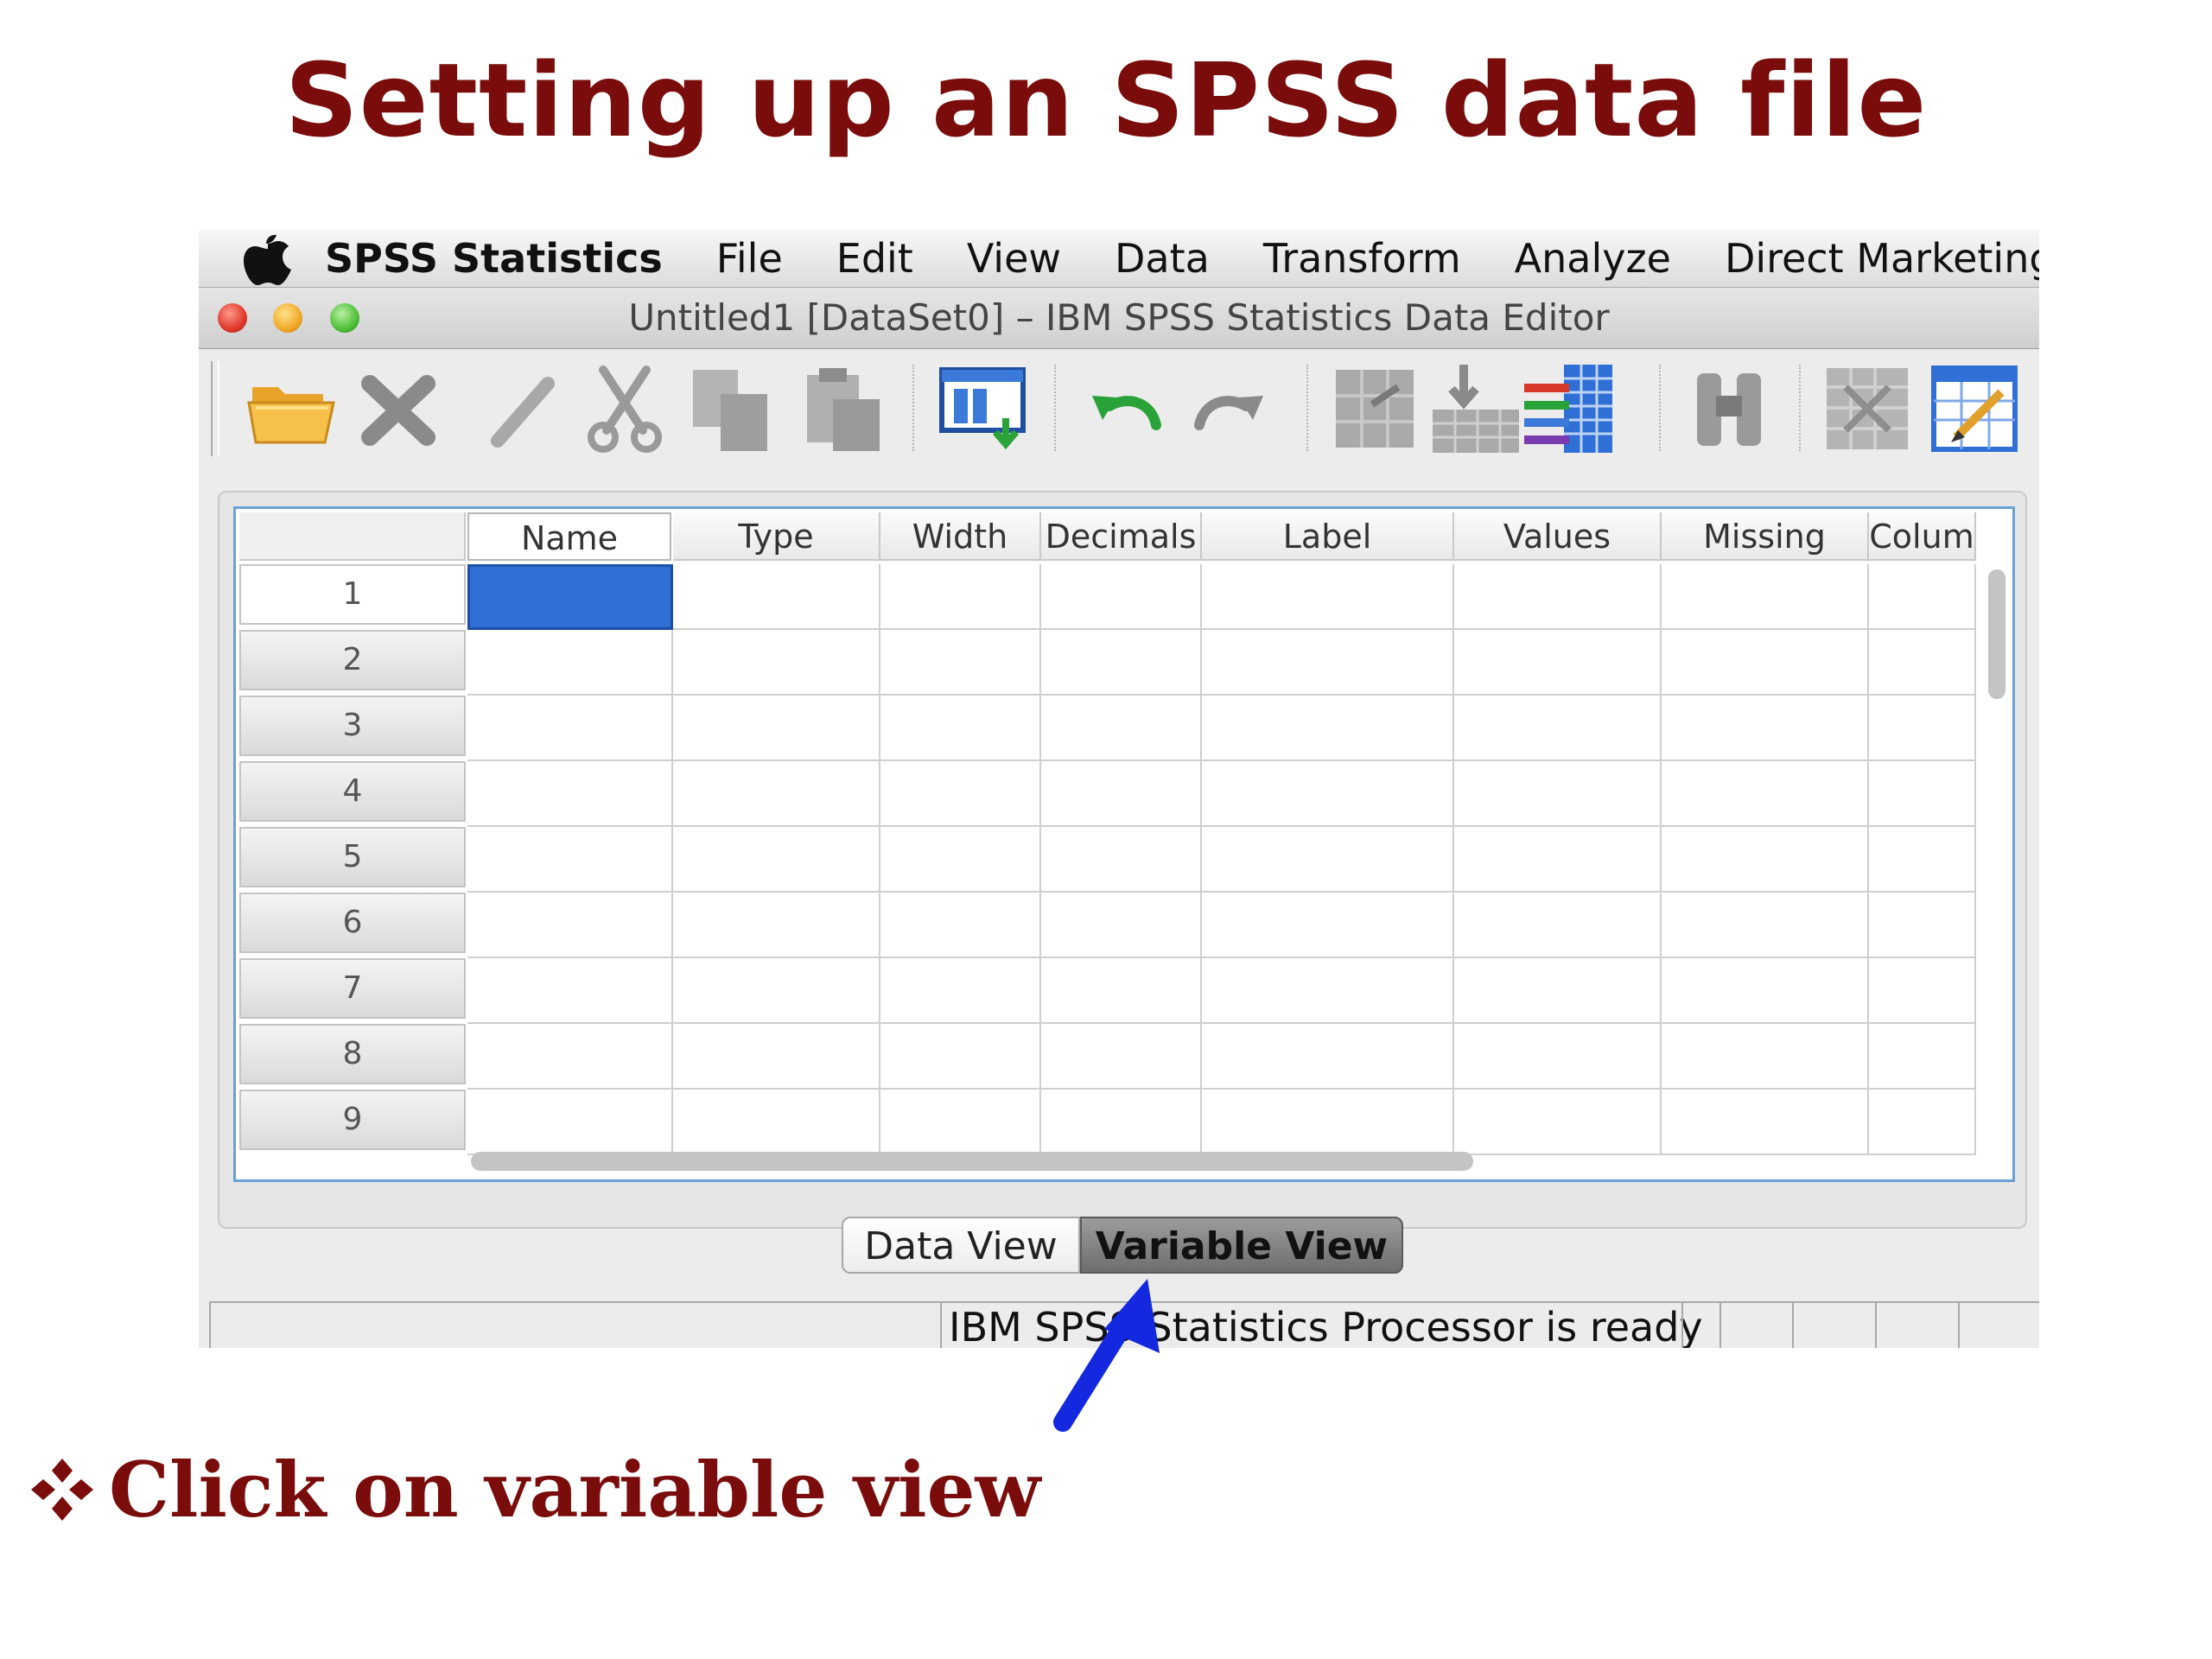  I want to click on open-folder-icon, so click(291, 408).